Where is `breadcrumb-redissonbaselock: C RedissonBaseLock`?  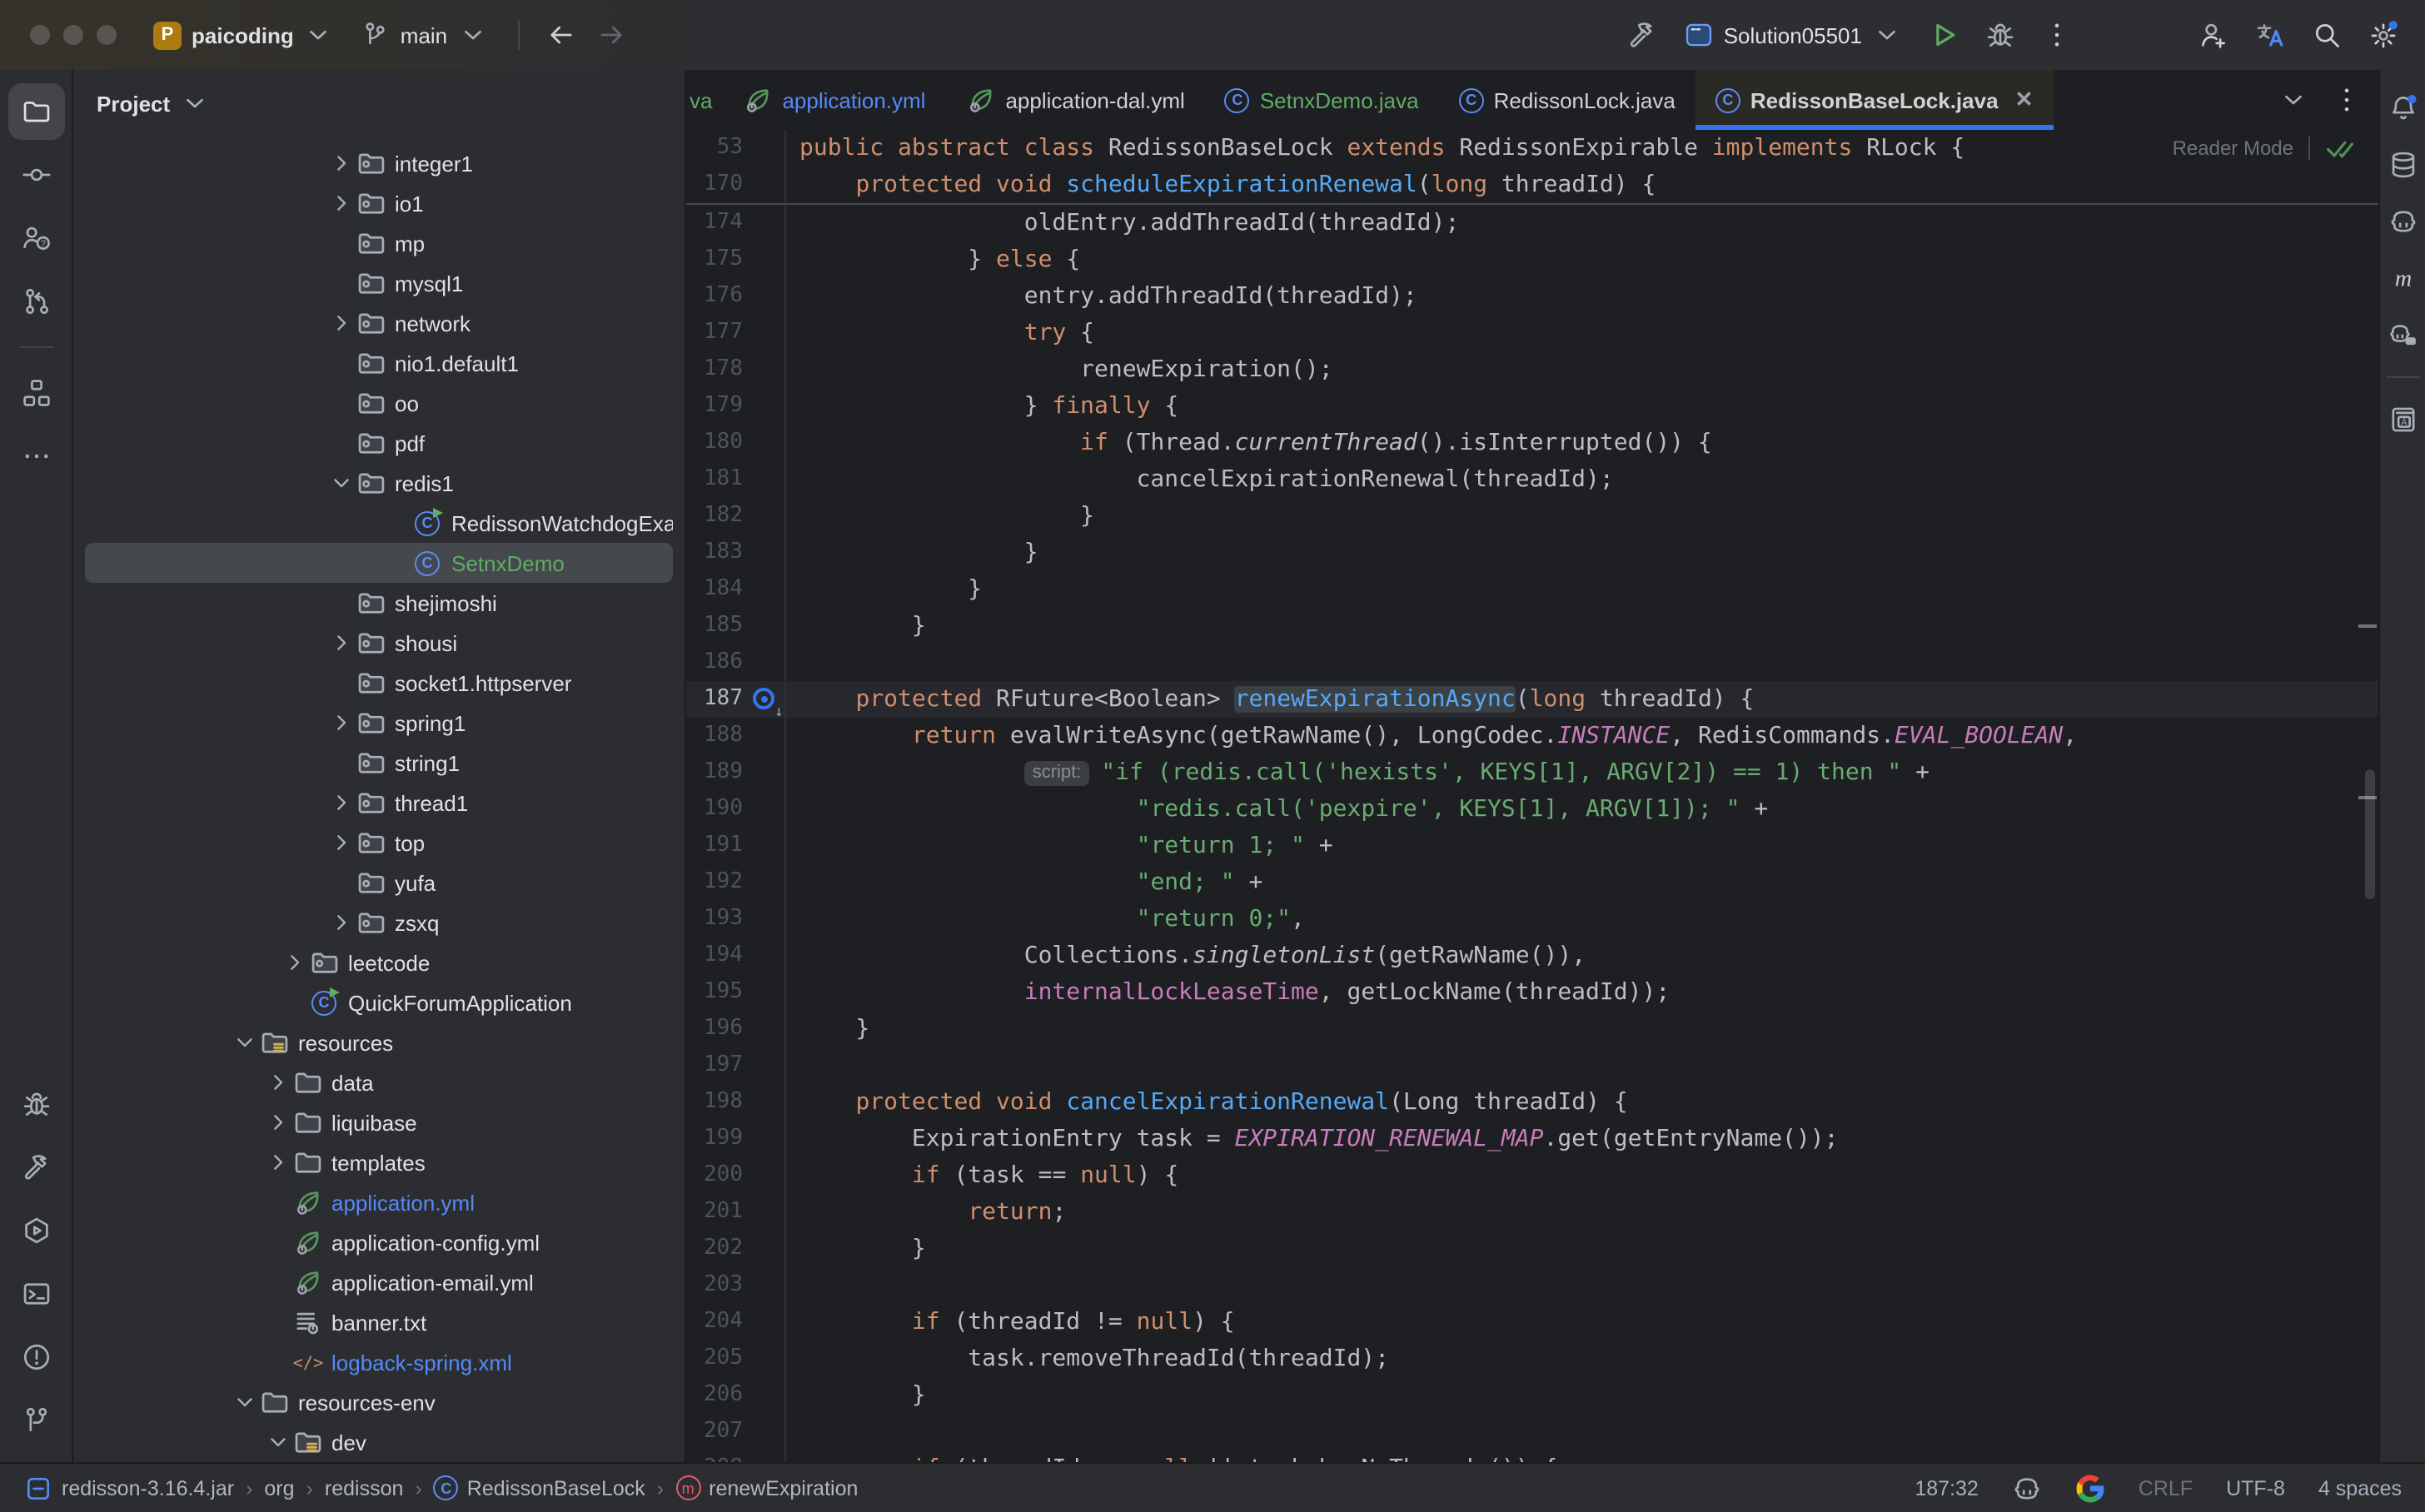
breadcrumb-redissonbaselock: C RedissonBaseLock is located at coordinates (539, 1487).